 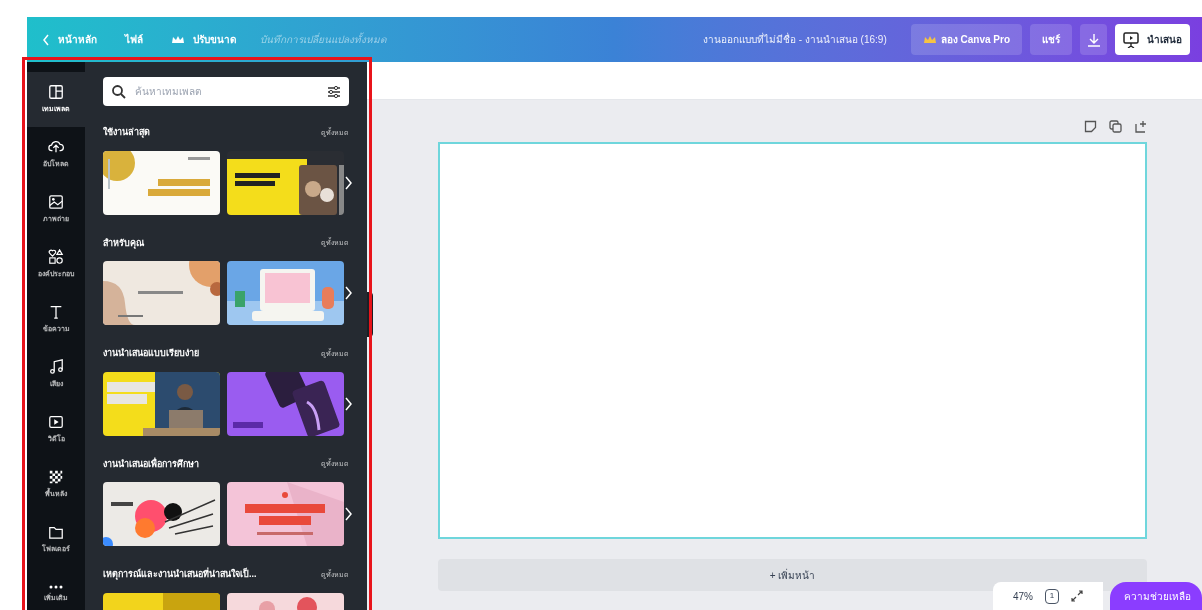 I want to click on share-button: แชร์, so click(x=1051, y=39).